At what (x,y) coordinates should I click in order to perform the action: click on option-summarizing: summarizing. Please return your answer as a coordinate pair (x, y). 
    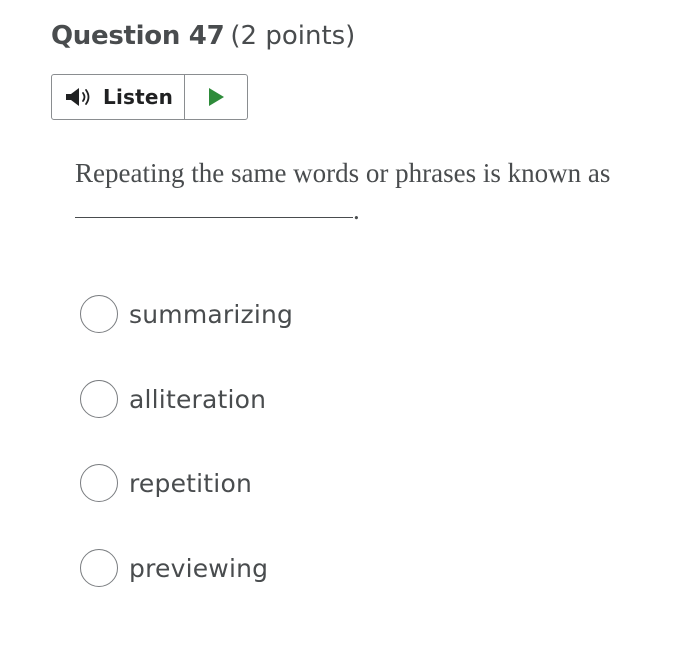
    Looking at the image, I should click on (186, 314).